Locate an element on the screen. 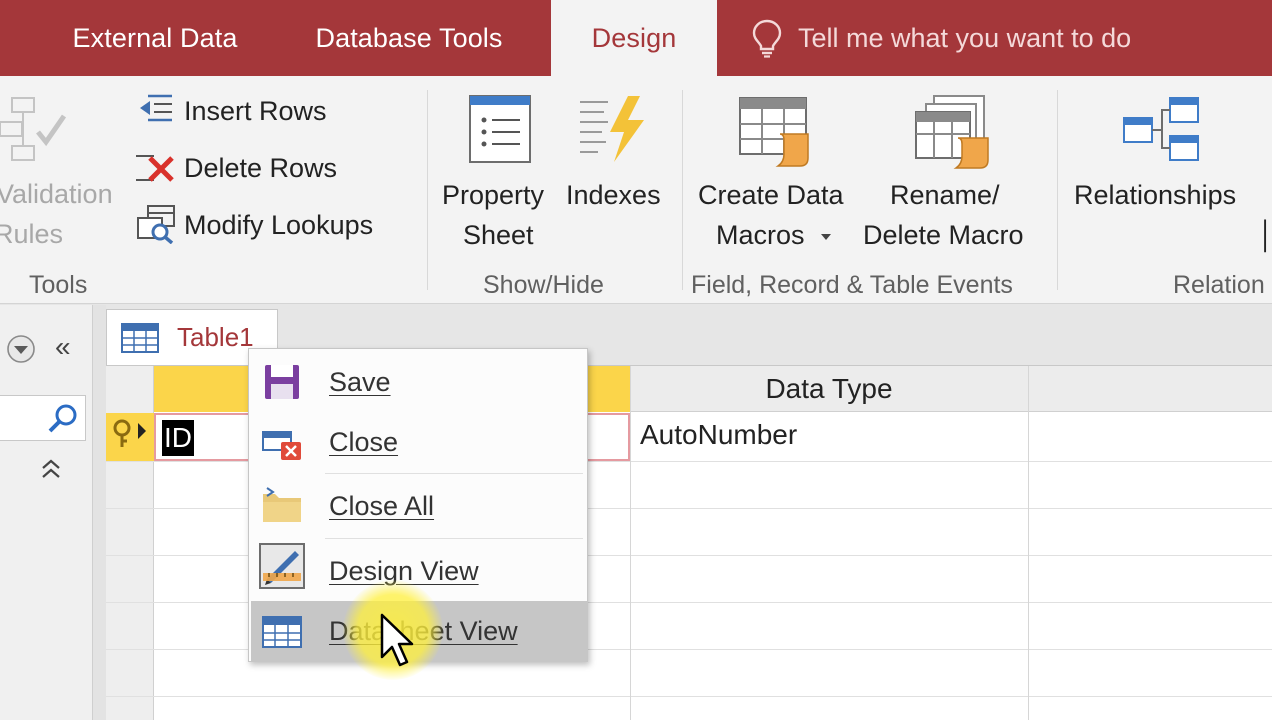  menu-item-close-all: Close All is located at coordinates (419, 506).